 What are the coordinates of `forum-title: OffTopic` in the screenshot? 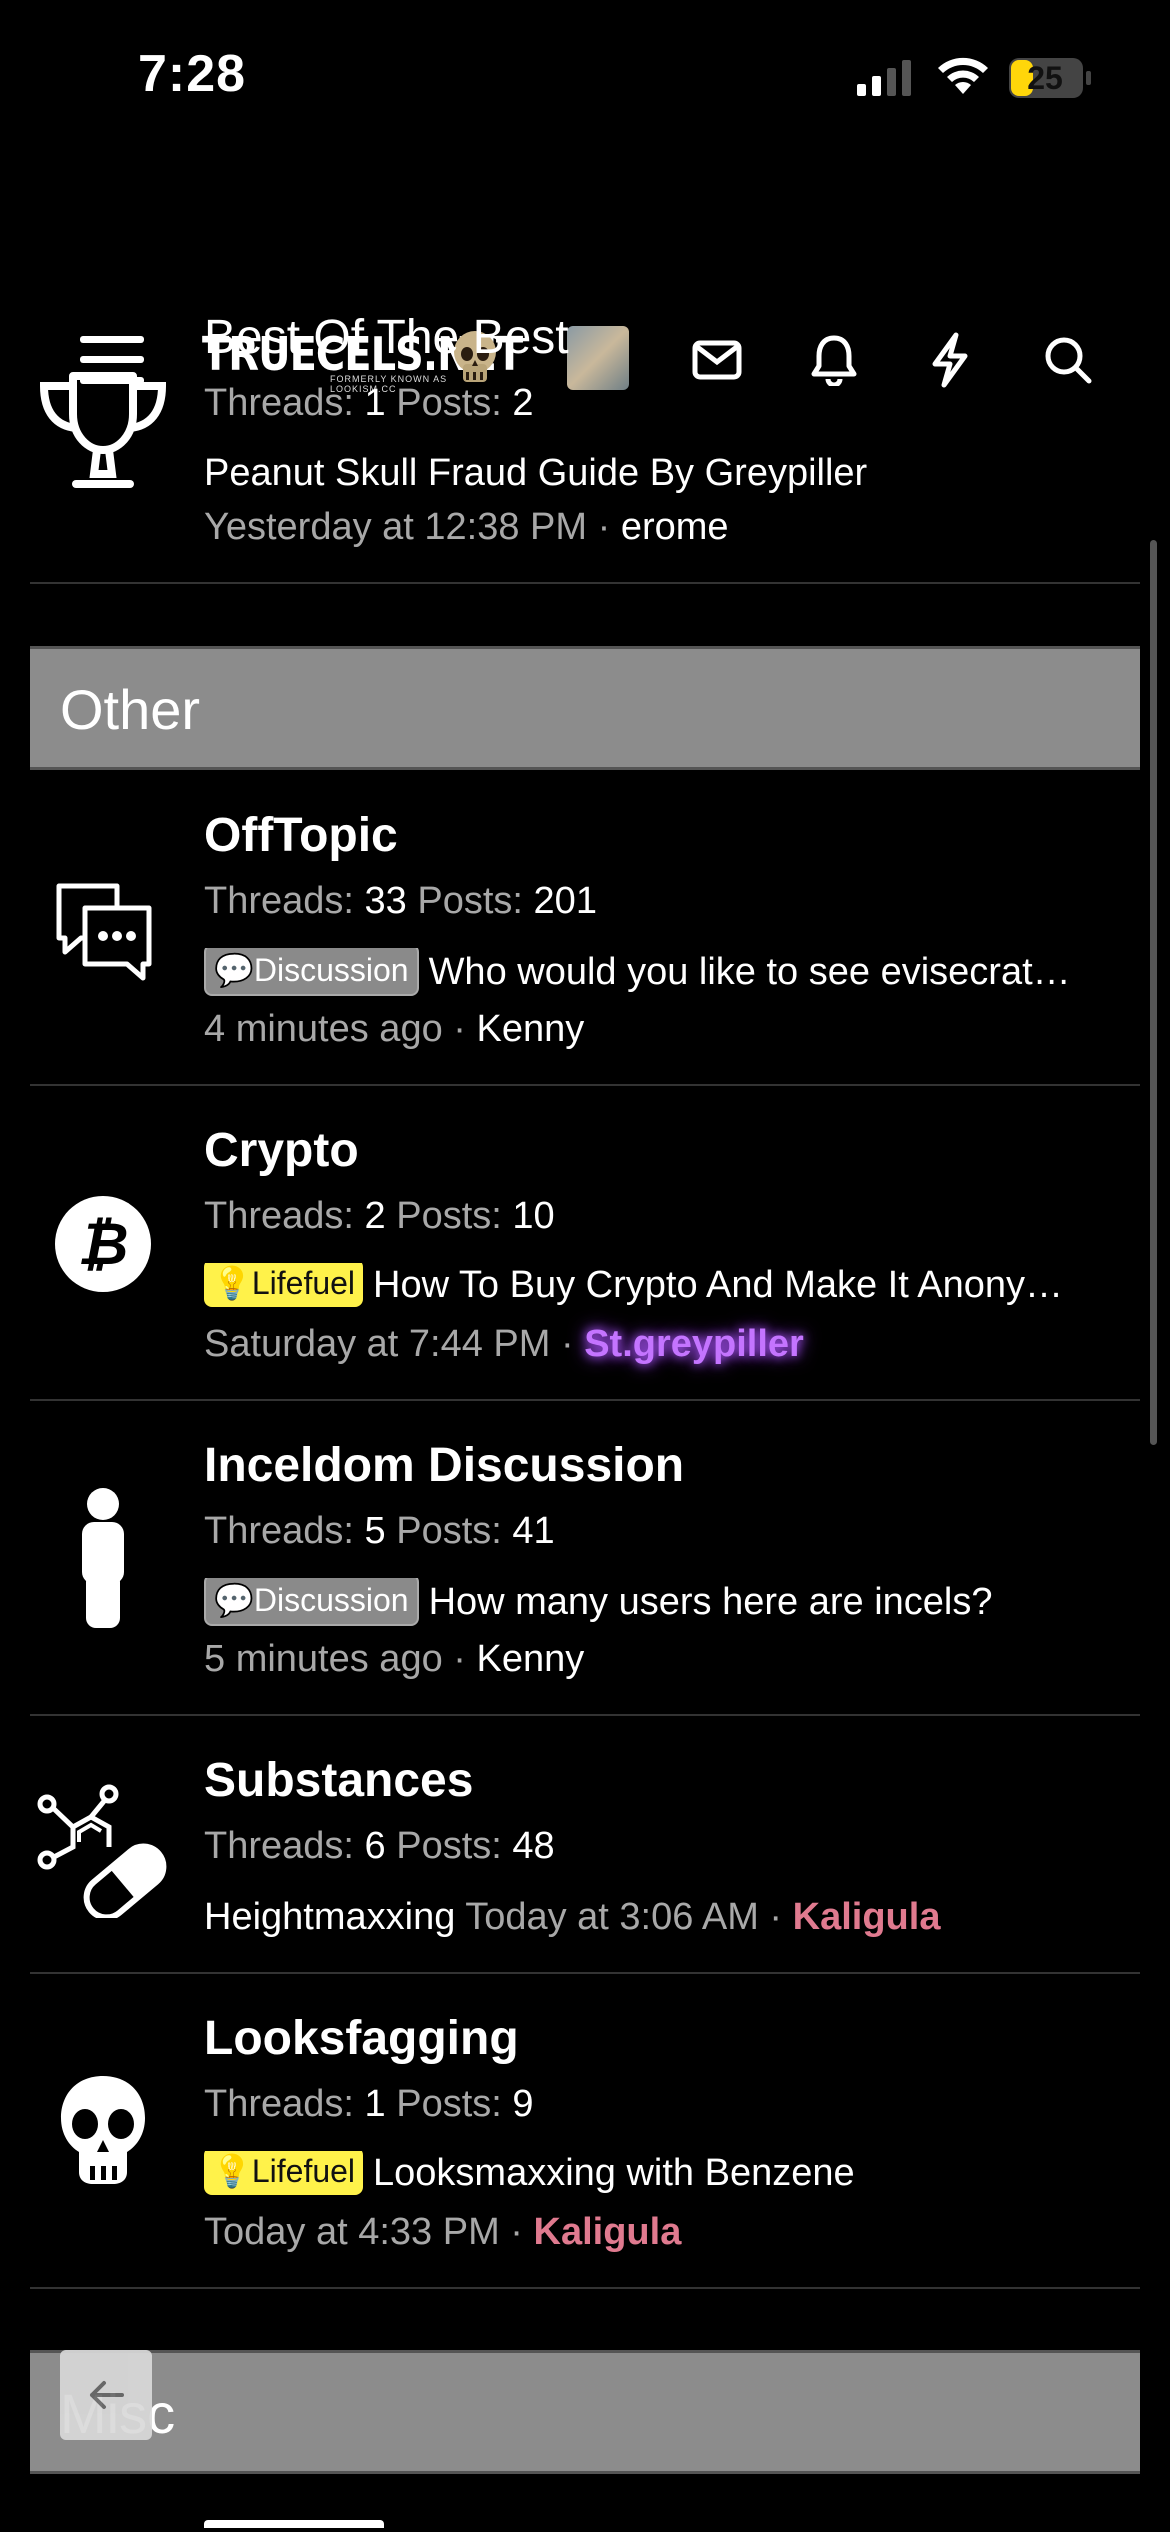 It's located at (301, 835).